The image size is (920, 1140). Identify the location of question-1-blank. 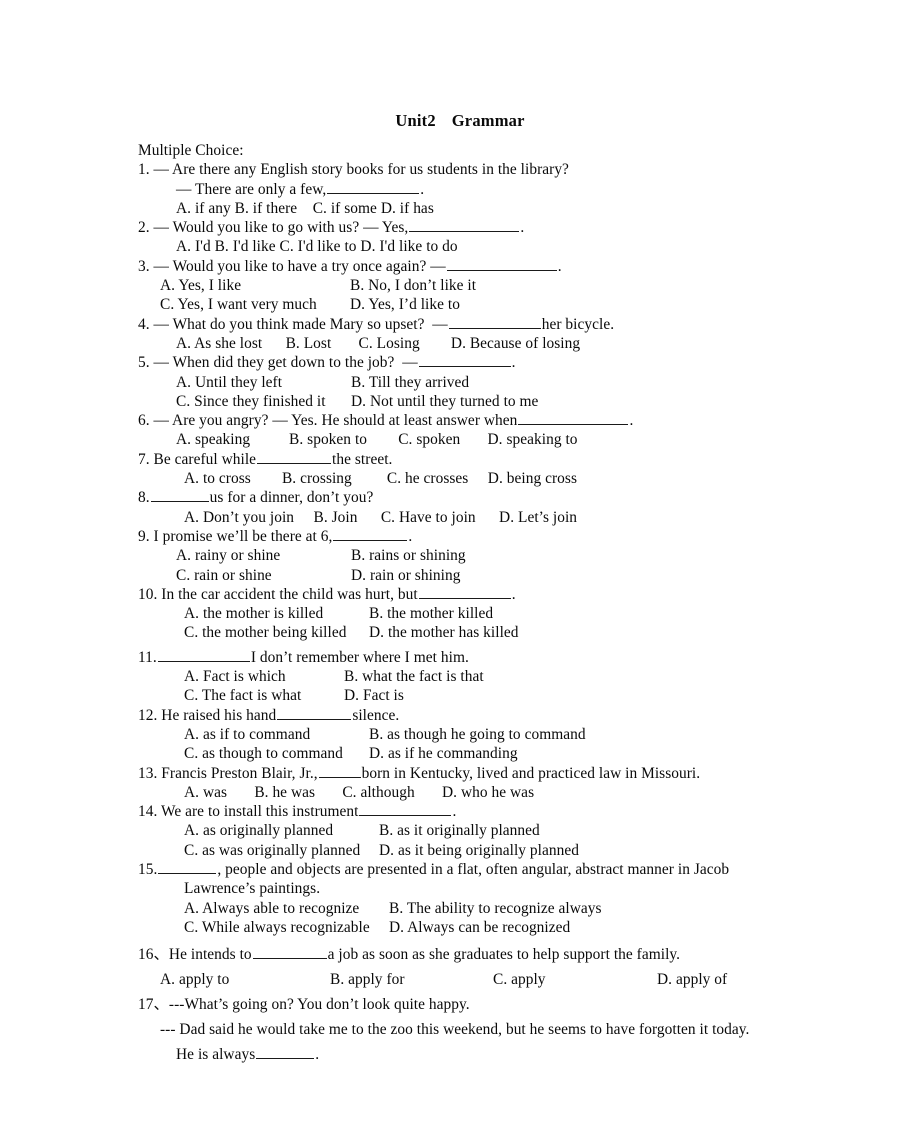
(373, 187).